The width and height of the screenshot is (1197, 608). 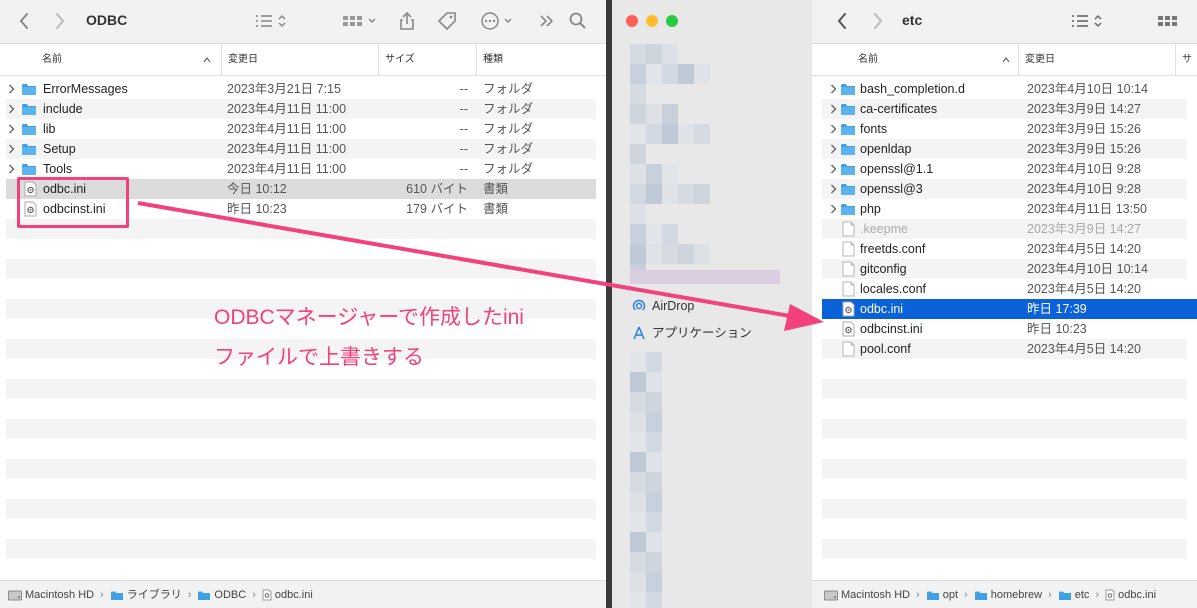 What do you see at coordinates (639, 333) in the screenshot?
I see `applications-icon` at bounding box center [639, 333].